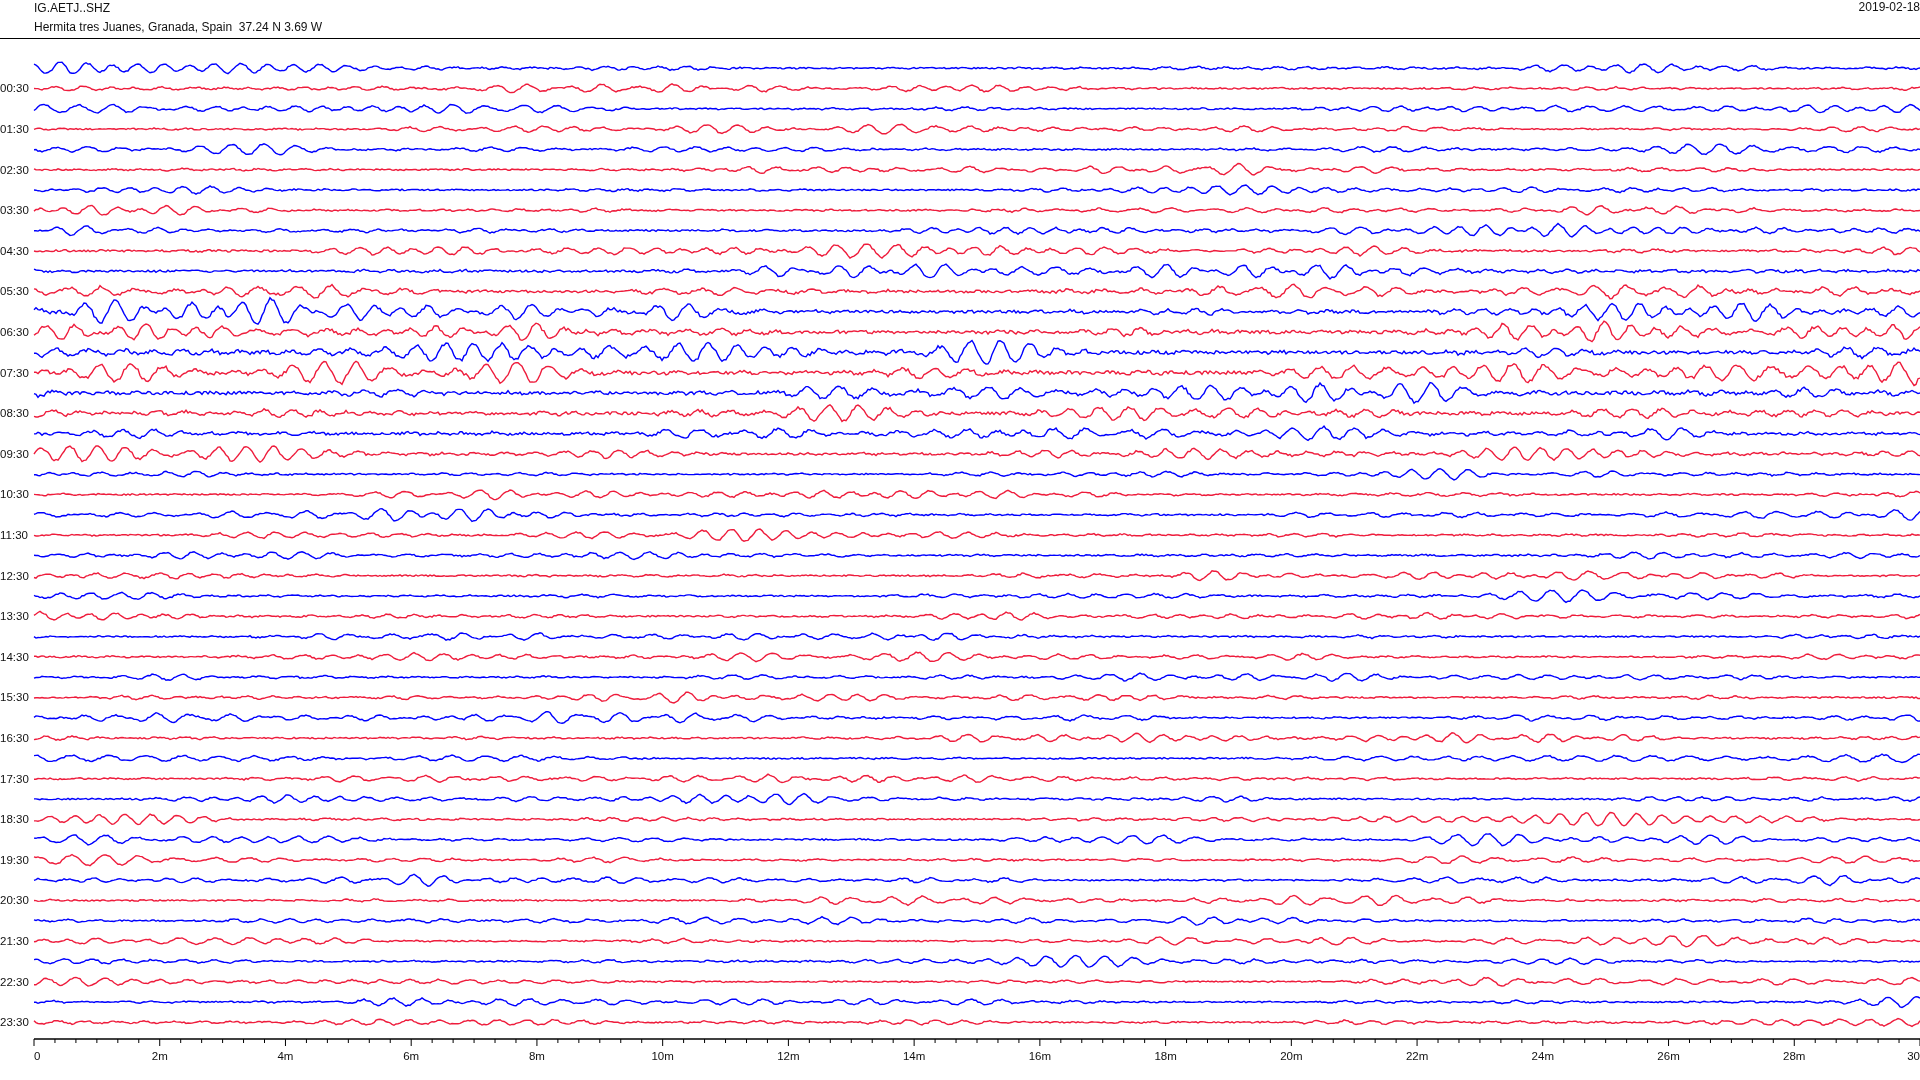  I want to click on trace-time-label: 16:30, so click(14, 737).